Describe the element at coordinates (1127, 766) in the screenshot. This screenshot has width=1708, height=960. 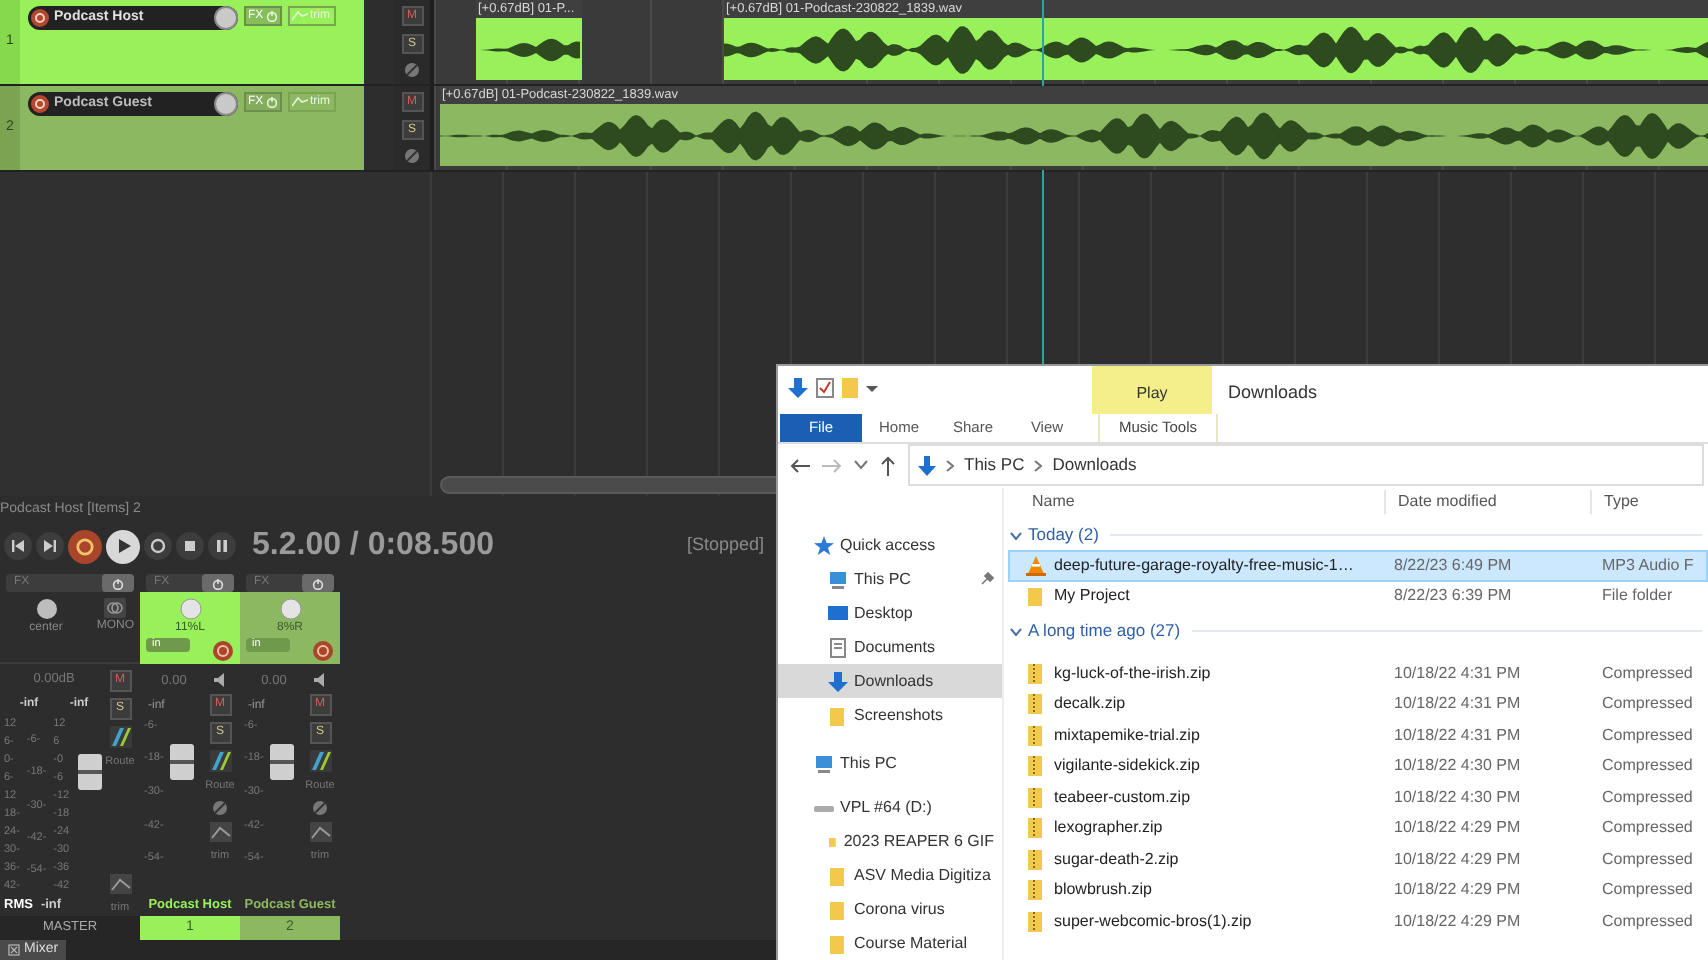
I see `file-name: vigilante-sidekick.zip` at that location.